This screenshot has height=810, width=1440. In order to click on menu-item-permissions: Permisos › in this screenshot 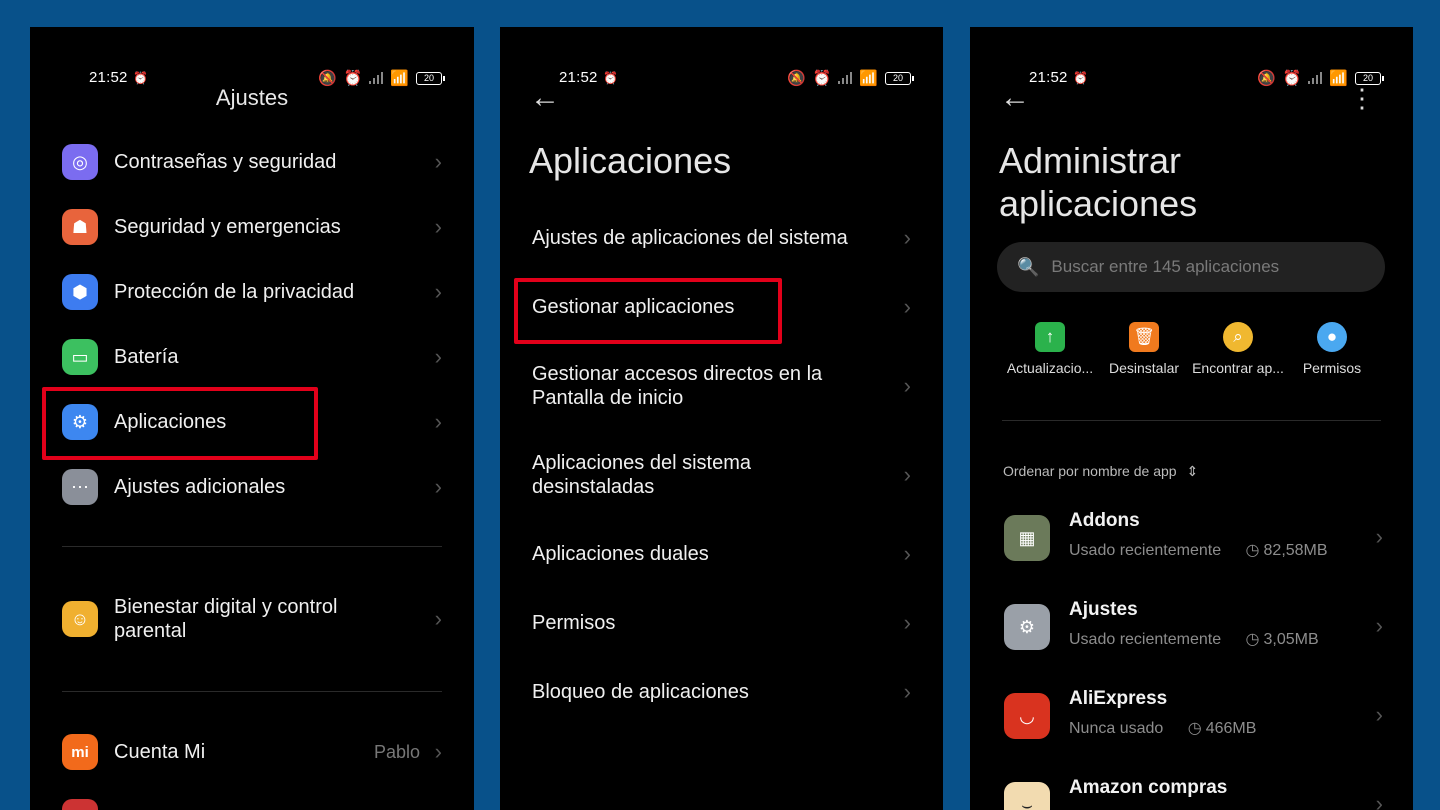, I will do `click(721, 623)`.